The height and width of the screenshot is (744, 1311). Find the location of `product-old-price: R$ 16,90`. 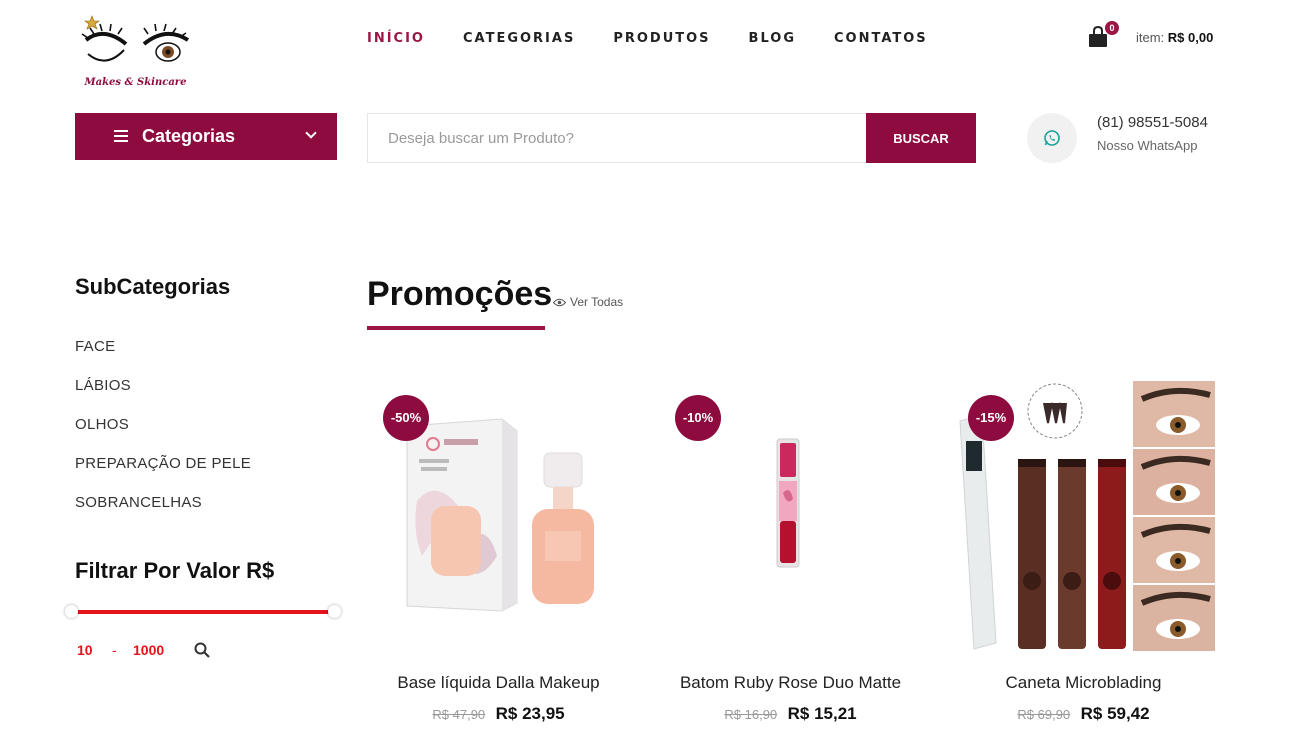

product-old-price: R$ 16,90 is located at coordinates (751, 714).